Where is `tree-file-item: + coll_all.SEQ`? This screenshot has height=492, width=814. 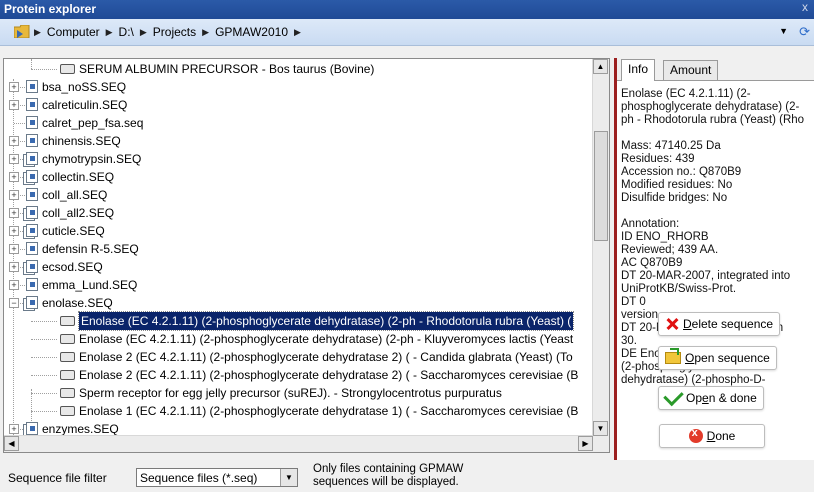 tree-file-item: + coll_all.SEQ is located at coordinates (299, 195).